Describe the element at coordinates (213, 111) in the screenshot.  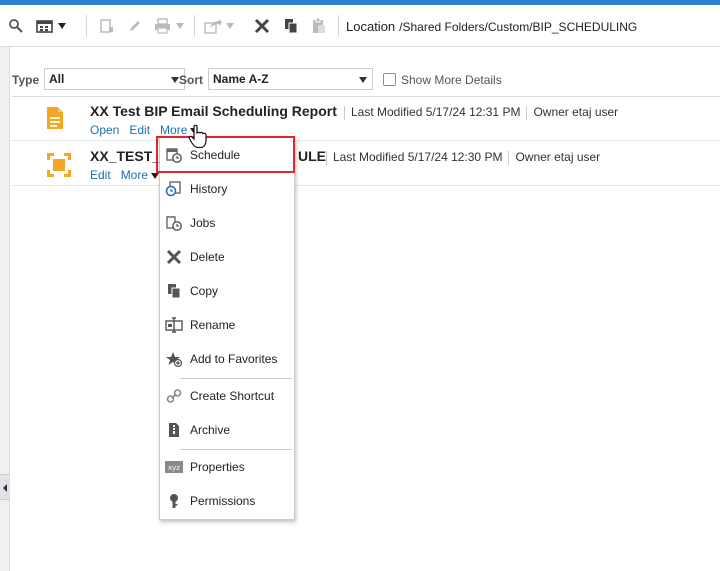
I see `item-title: XX Test BIP Email Scheduling Report` at that location.